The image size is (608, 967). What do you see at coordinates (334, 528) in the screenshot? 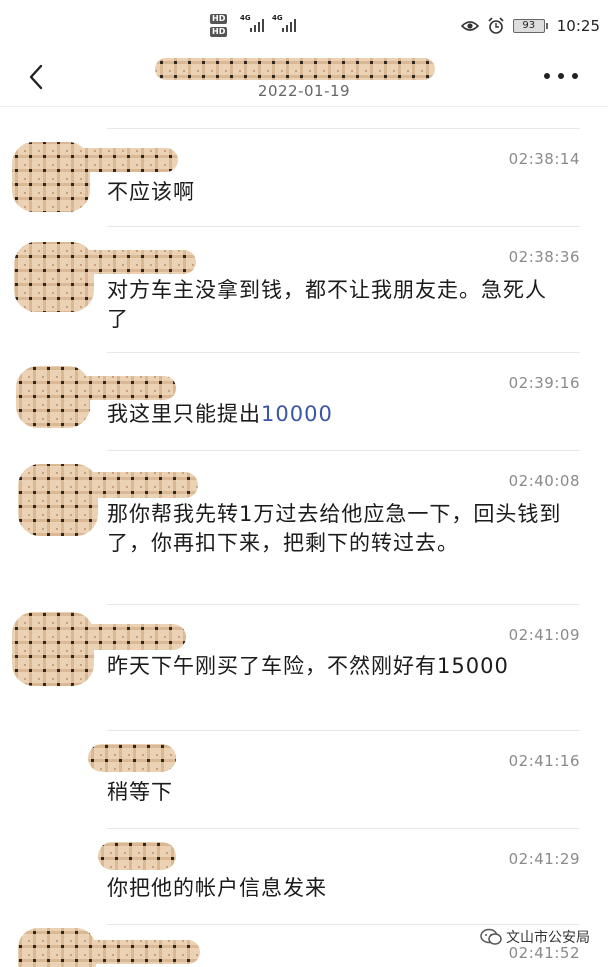
I see `message-text: 那你帮我先转1万过去给他应急一下，回头钱到了，你再扣下来，把剩下的转过去。` at bounding box center [334, 528].